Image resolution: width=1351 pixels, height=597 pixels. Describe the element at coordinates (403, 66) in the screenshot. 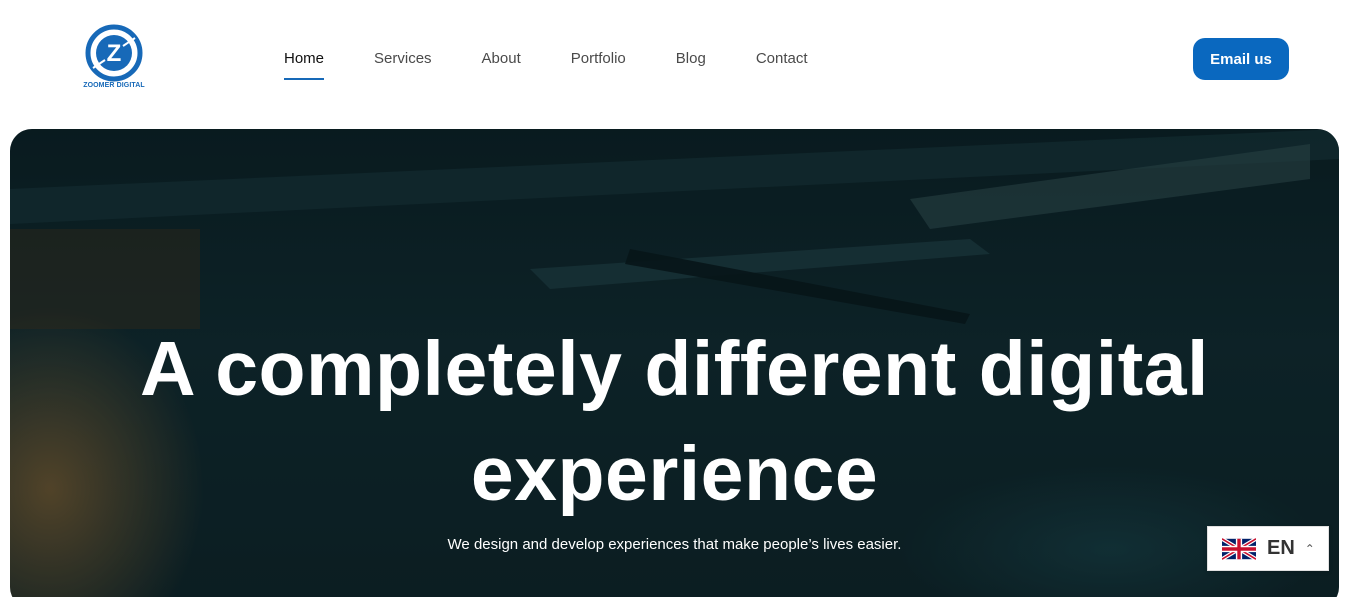

I see `nav-item-services: Services` at that location.